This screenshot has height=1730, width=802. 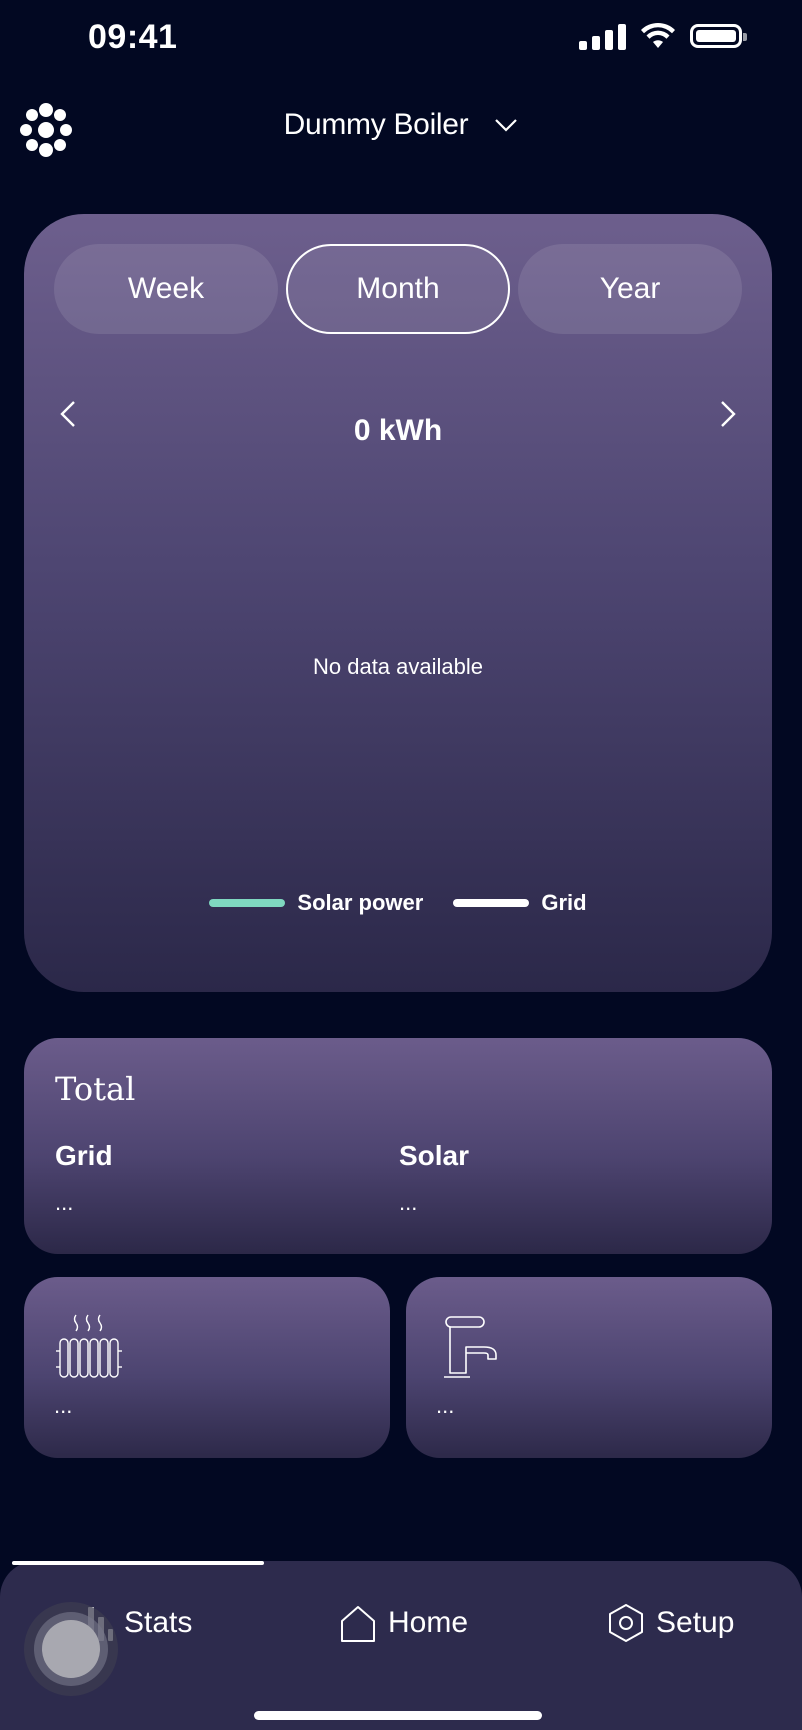 I want to click on legend-label-grid: Grid, so click(x=564, y=902).